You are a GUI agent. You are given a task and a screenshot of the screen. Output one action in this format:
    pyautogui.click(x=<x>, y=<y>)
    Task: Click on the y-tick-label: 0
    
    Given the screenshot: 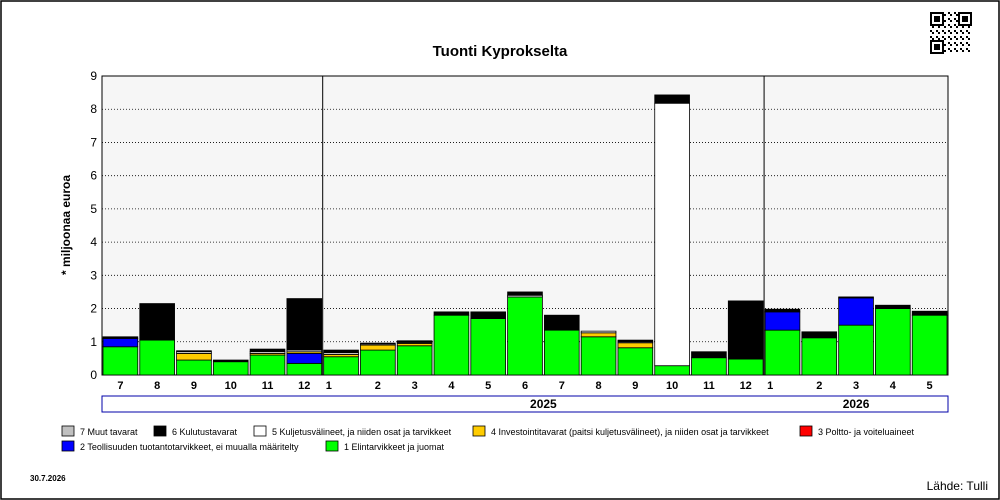 What is the action you would take?
    pyautogui.click(x=93, y=375)
    